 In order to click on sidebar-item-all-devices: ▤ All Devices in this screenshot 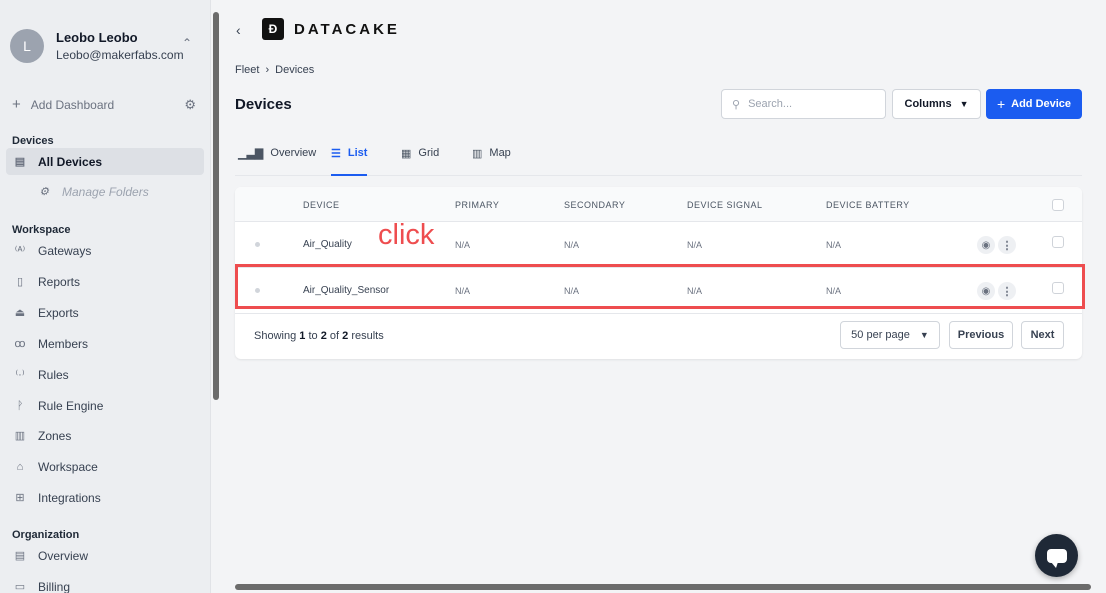, I will do `click(105, 161)`.